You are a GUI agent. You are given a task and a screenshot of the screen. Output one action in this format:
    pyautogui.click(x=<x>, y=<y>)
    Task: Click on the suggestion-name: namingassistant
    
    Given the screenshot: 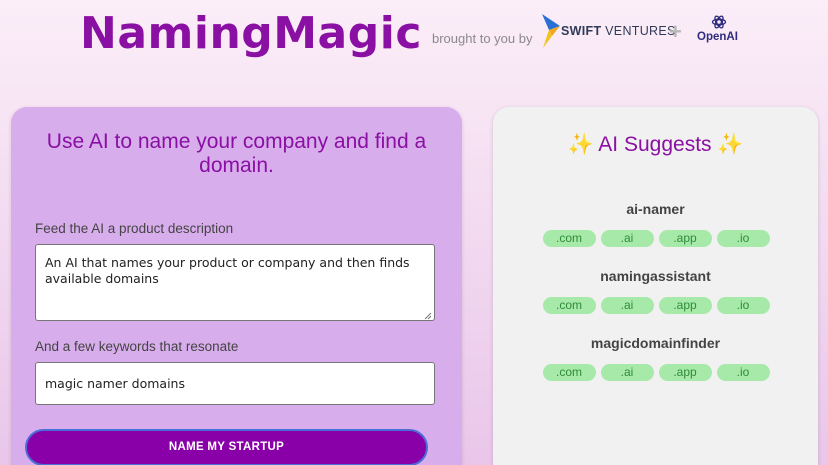 What is the action you would take?
    pyautogui.click(x=655, y=276)
    